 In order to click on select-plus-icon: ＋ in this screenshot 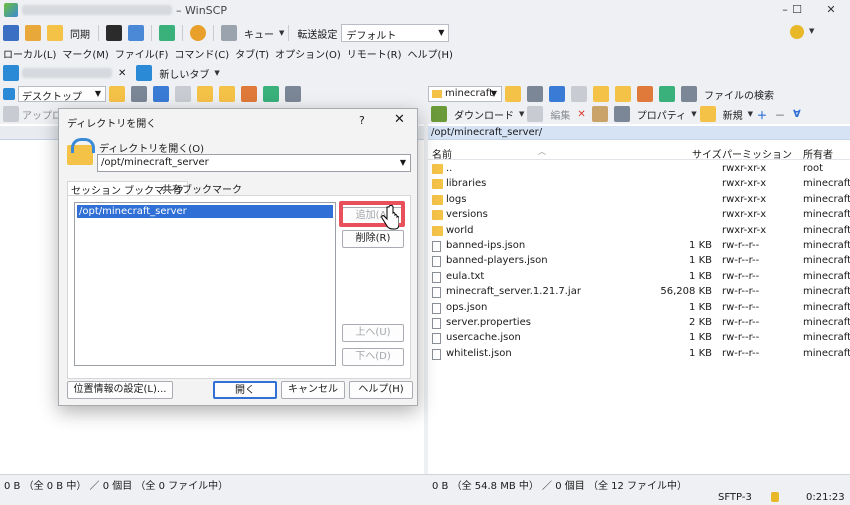, I will do `click(762, 114)`.